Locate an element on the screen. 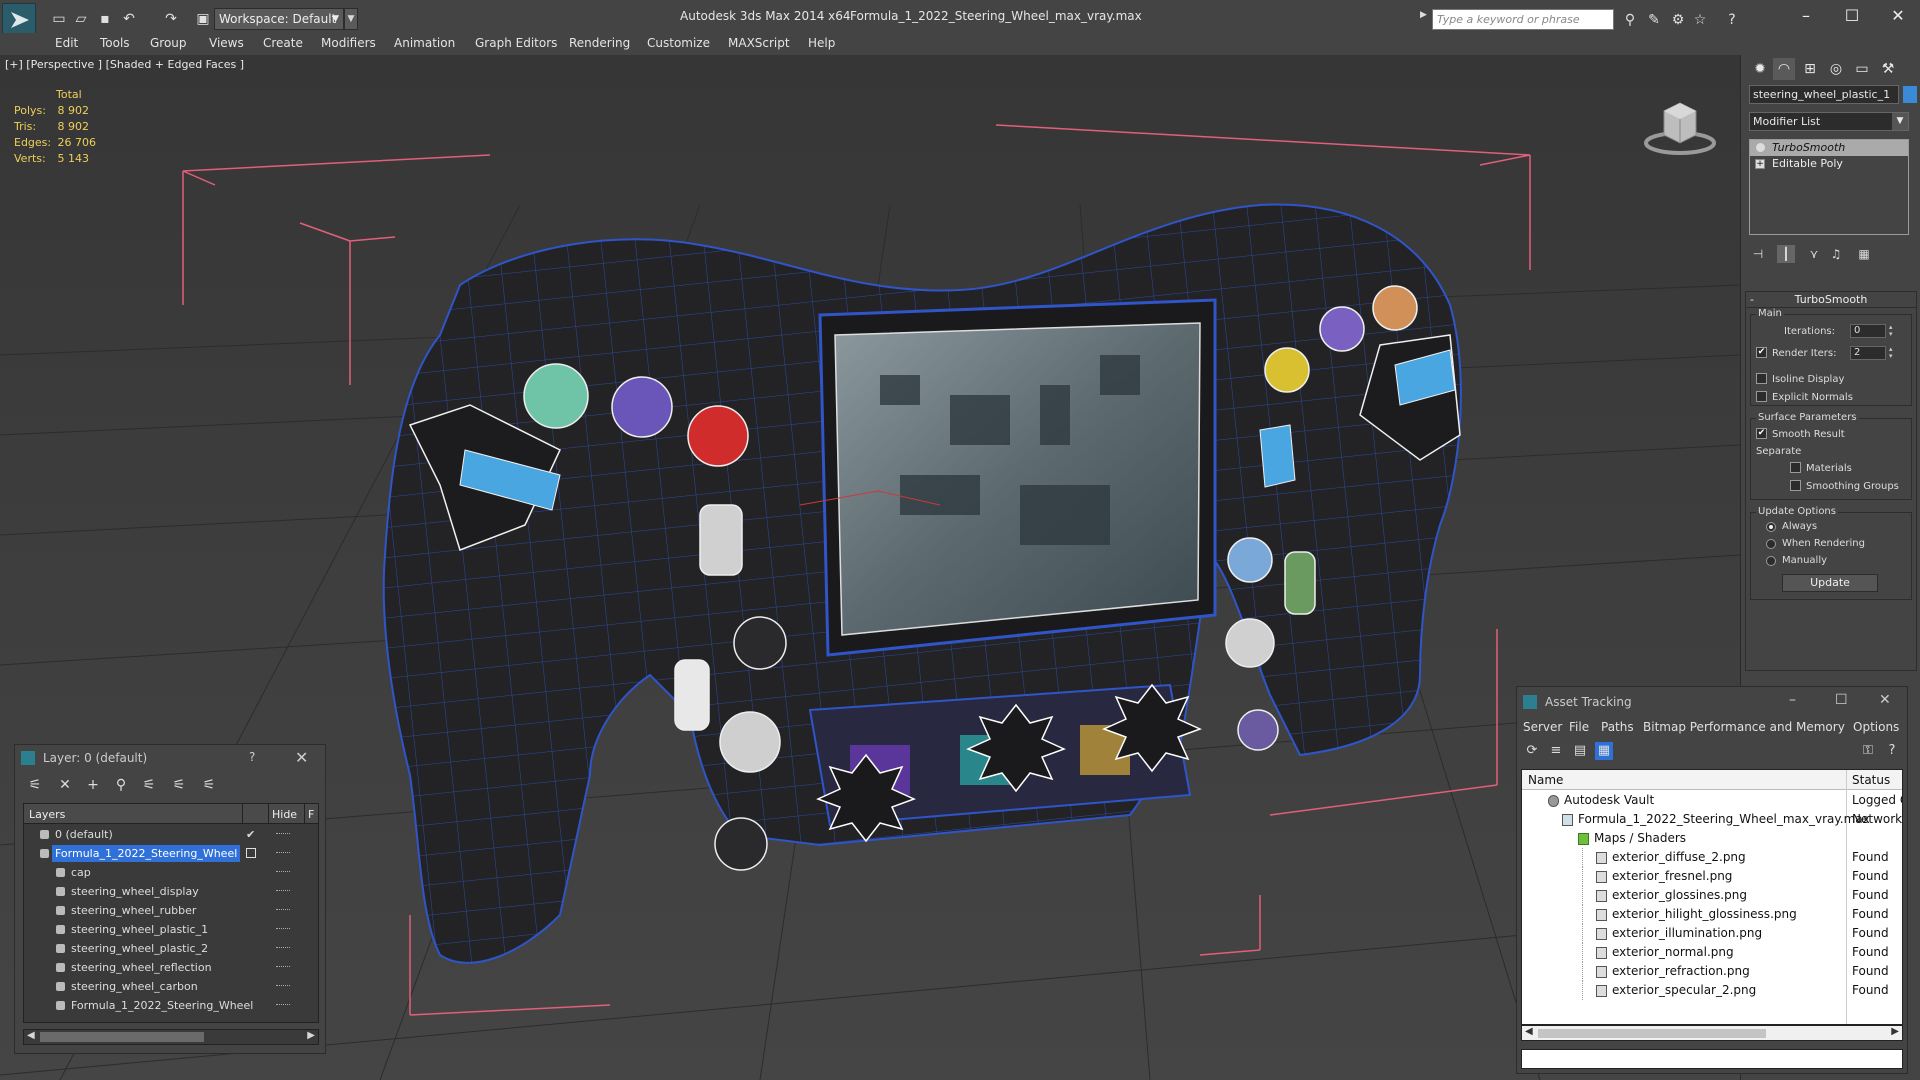  menu-rendering: Rendering is located at coordinates (599, 43).